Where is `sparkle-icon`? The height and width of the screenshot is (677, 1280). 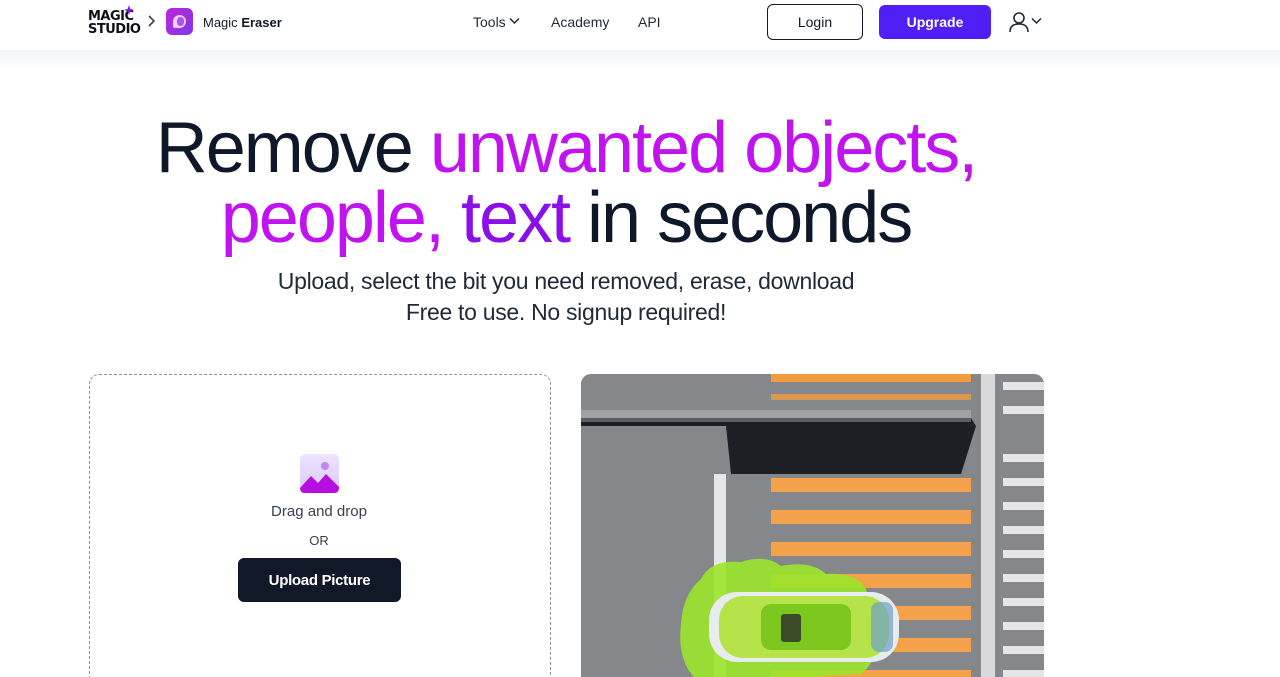 sparkle-icon is located at coordinates (129, 10).